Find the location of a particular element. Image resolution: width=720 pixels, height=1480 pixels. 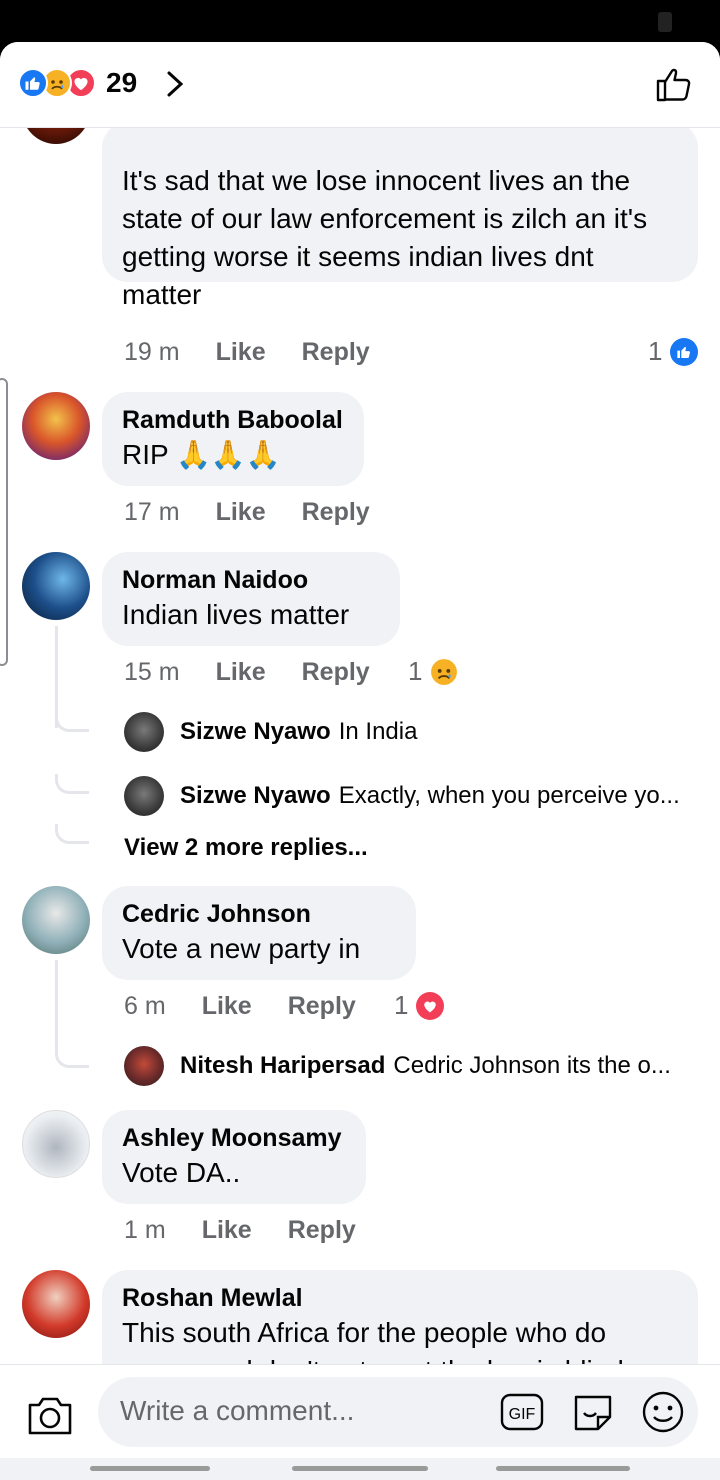

comment-text: Vote a new party in is located at coordinates (241, 948).